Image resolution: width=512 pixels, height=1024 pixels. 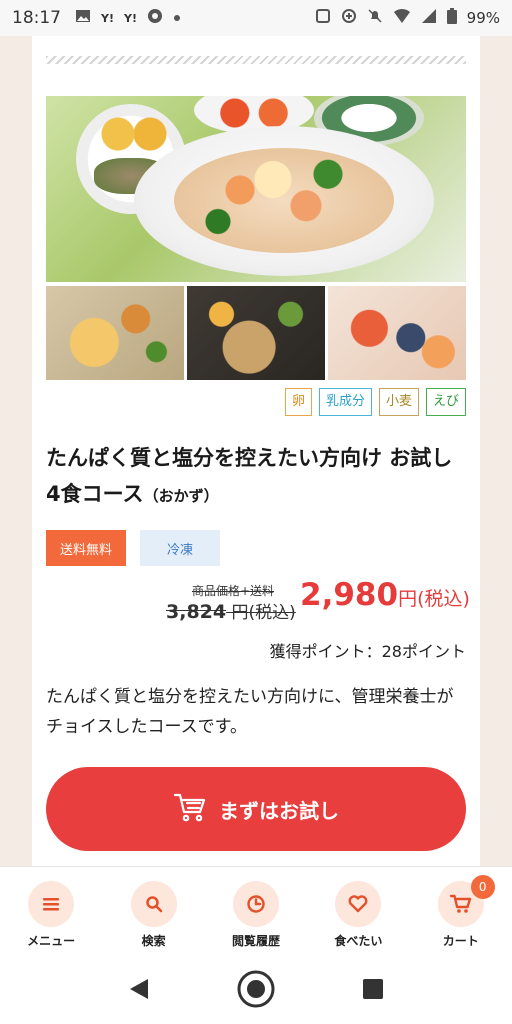 What do you see at coordinates (298, 402) in the screenshot?
I see `allergen-egg: 卵` at bounding box center [298, 402].